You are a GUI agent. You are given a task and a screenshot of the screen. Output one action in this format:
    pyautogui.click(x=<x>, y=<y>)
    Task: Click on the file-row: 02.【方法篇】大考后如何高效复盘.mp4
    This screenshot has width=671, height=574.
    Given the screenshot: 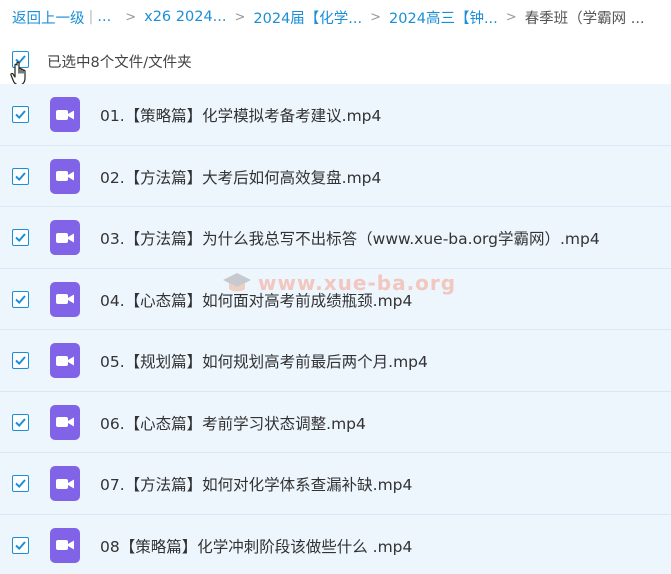 What is the action you would take?
    pyautogui.click(x=335, y=176)
    